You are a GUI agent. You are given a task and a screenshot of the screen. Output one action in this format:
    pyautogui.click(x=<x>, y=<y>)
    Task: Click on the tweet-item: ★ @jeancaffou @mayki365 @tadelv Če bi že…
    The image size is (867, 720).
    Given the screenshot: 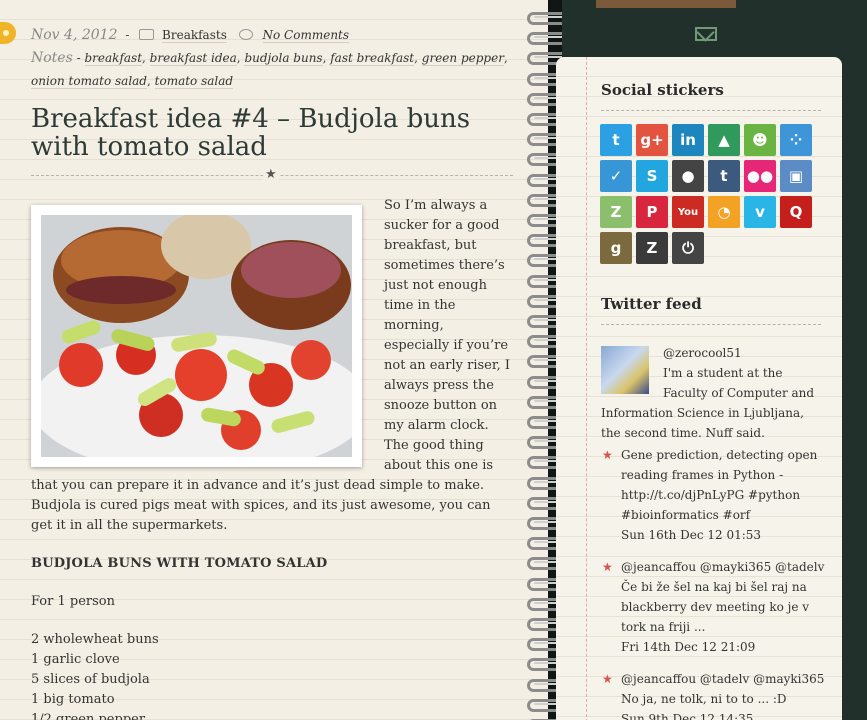 What is the action you would take?
    pyautogui.click(x=713, y=607)
    